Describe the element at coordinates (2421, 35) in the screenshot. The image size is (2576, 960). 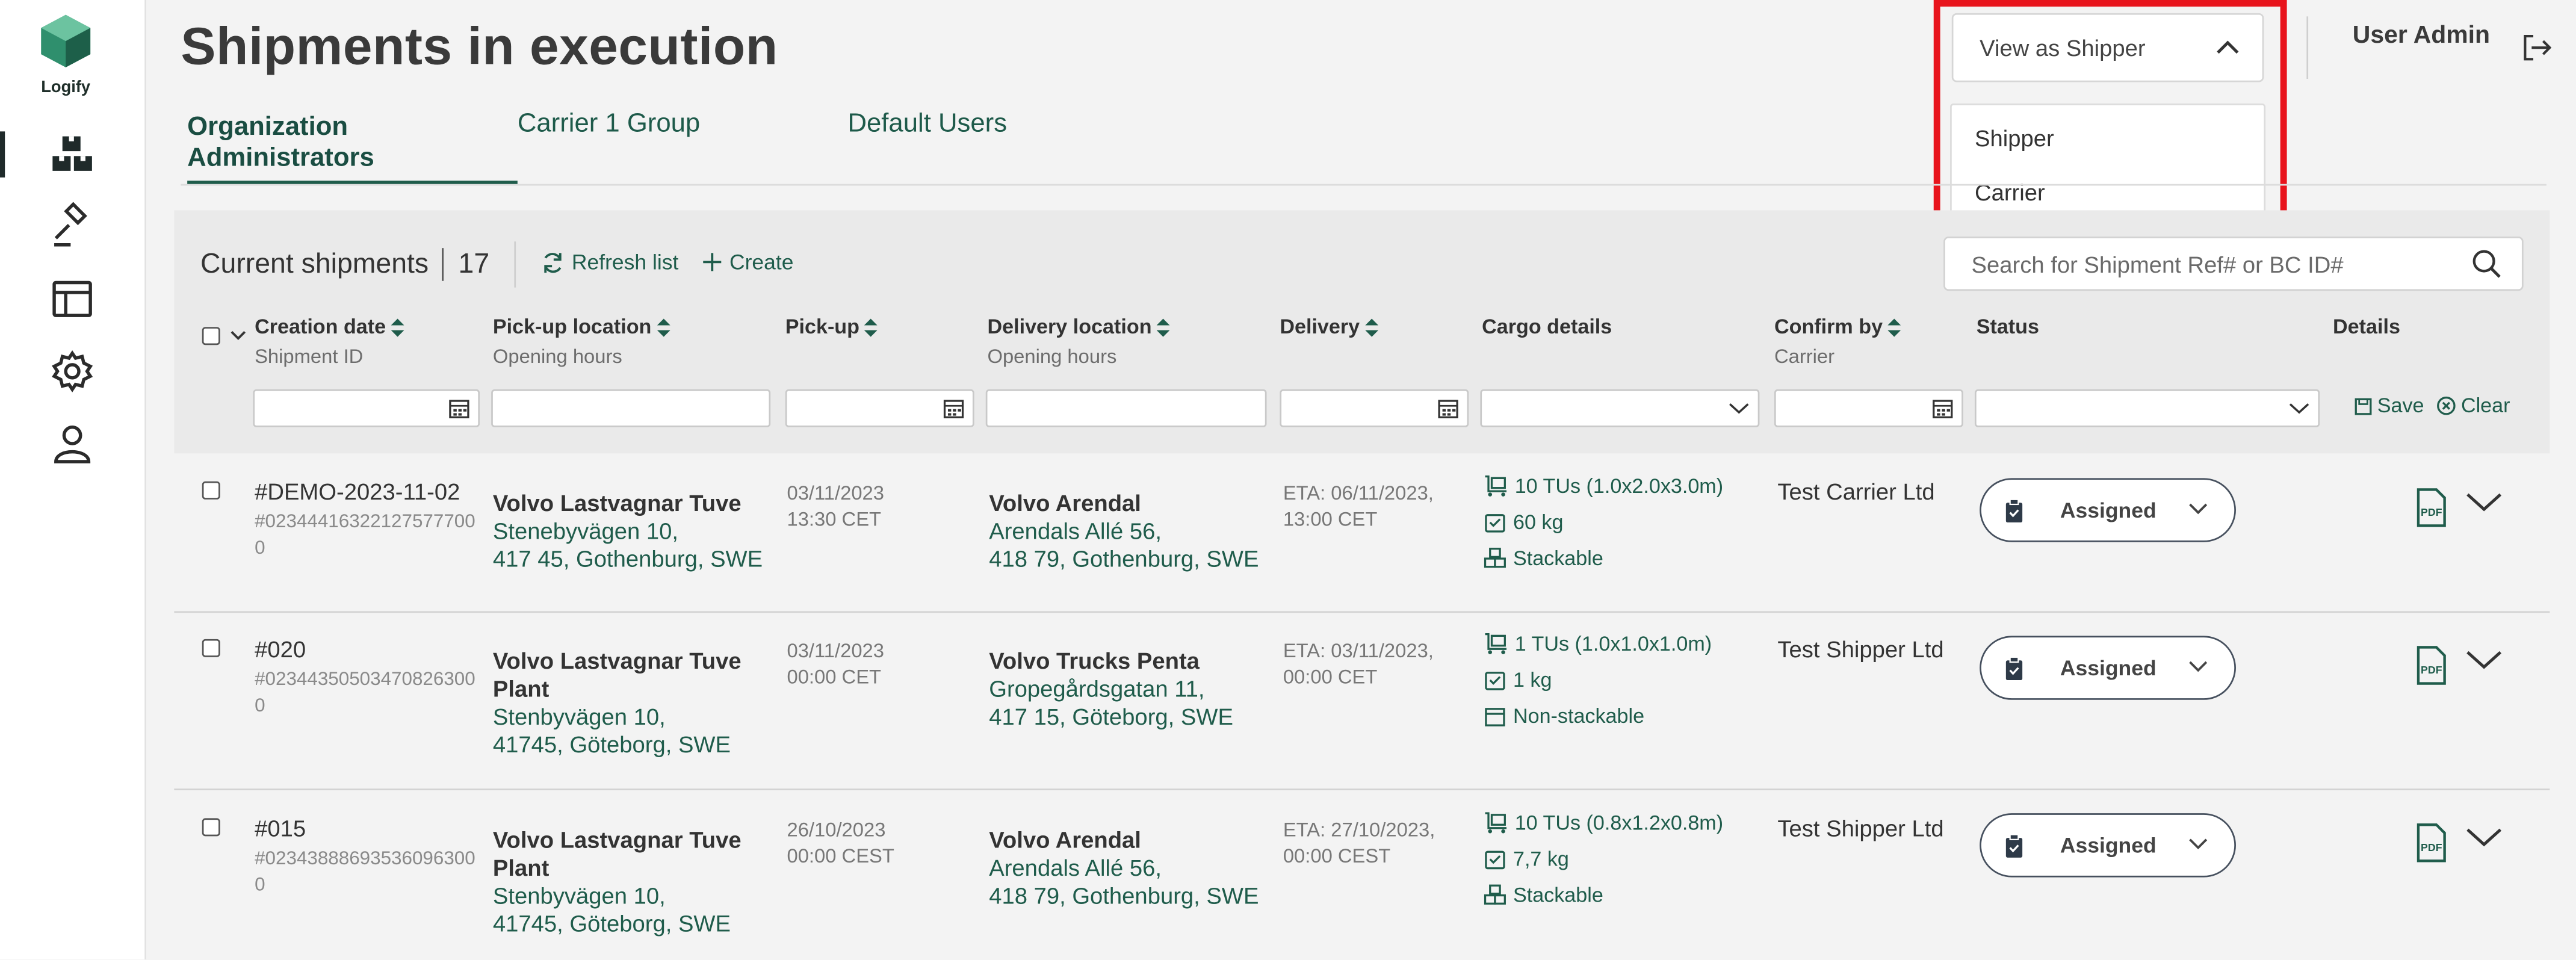
I see `user-name: User Admin` at that location.